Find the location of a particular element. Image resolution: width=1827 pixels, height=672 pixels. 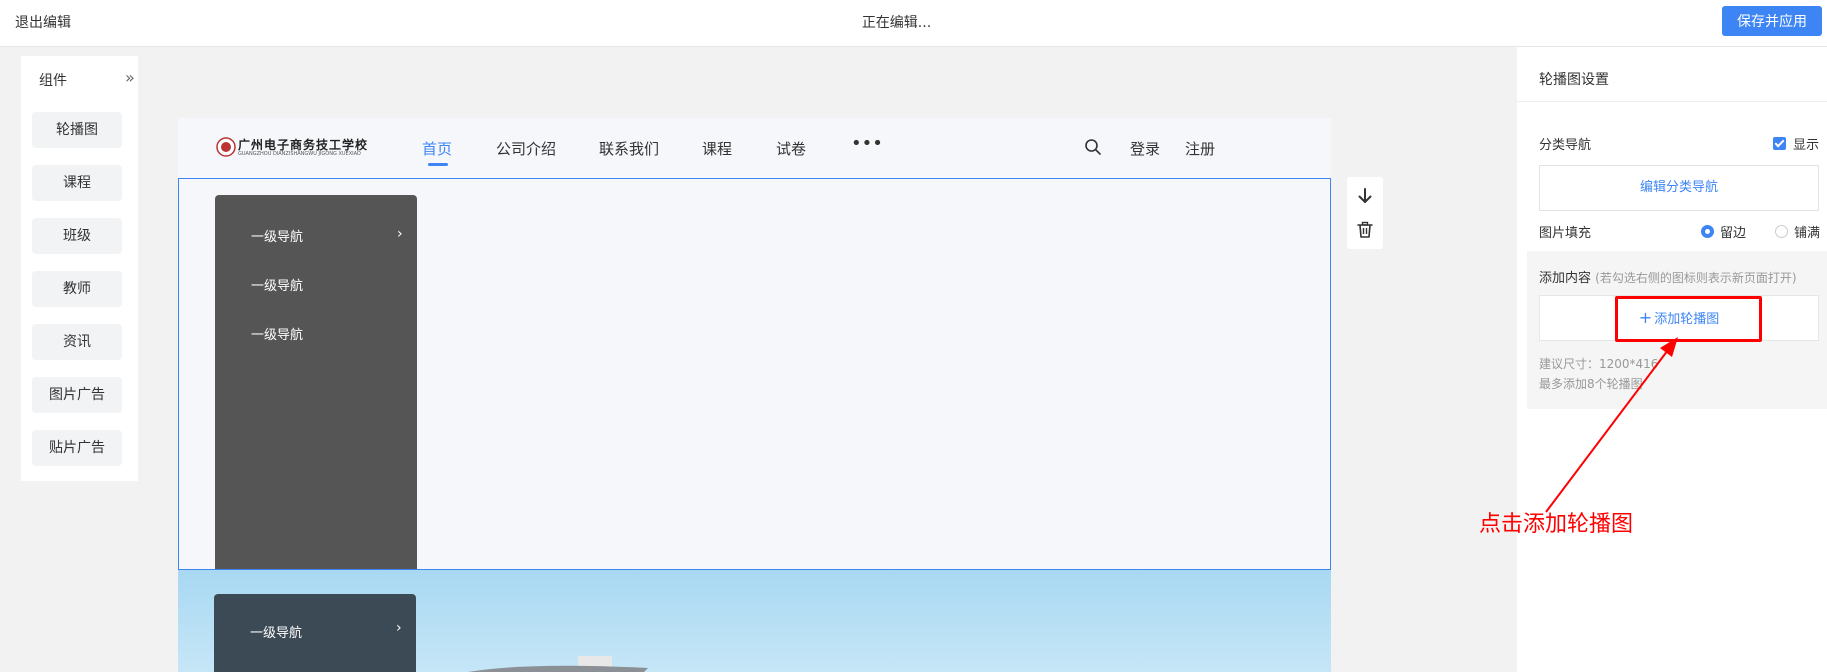

category-nav-label: 分类导航 is located at coordinates (1565, 145).